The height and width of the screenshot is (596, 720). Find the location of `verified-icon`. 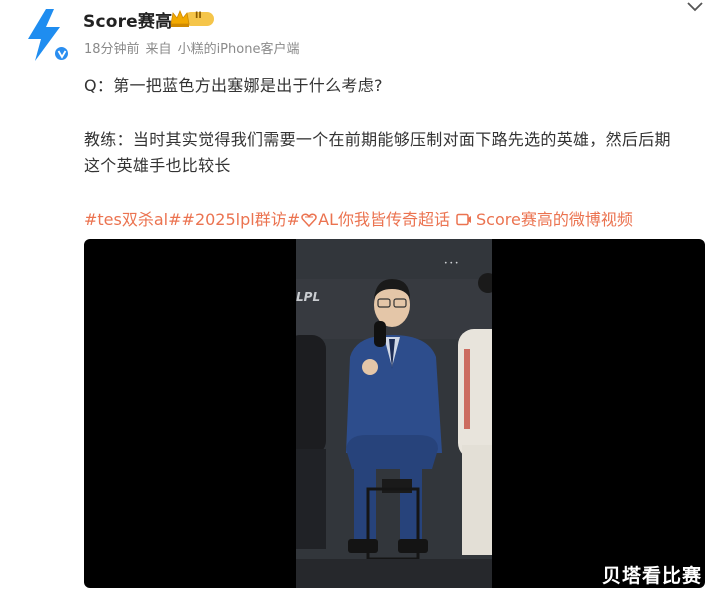

verified-icon is located at coordinates (61, 53).